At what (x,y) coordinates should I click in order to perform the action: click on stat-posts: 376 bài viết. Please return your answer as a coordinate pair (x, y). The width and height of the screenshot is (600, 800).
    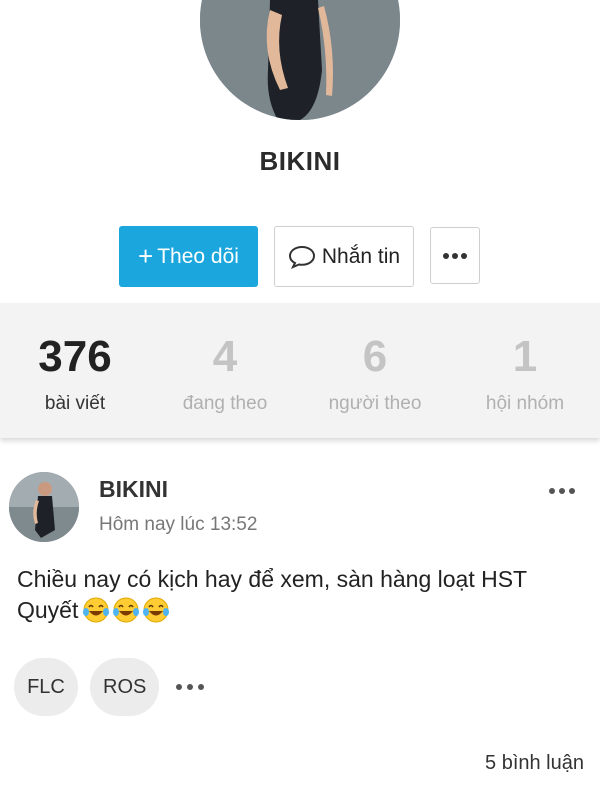
    Looking at the image, I should click on (75, 370).